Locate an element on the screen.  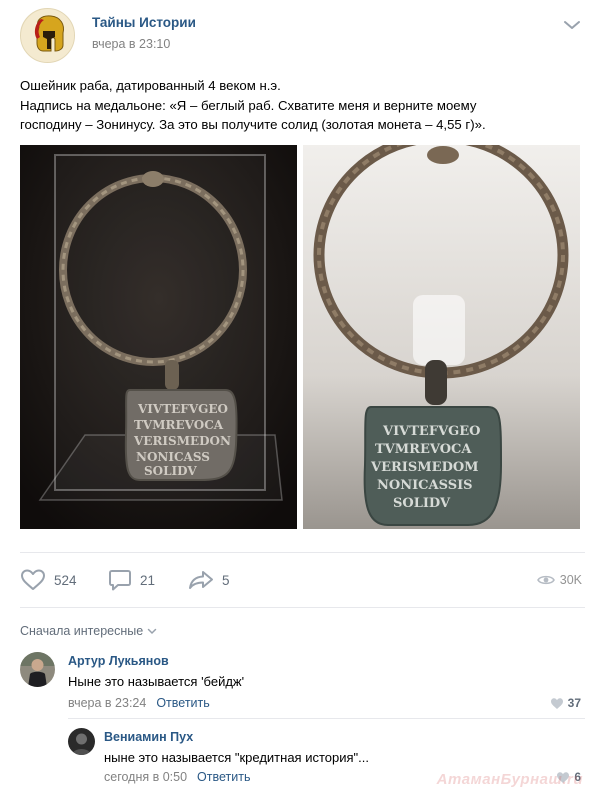
share-button: 5 is located at coordinates (209, 580).